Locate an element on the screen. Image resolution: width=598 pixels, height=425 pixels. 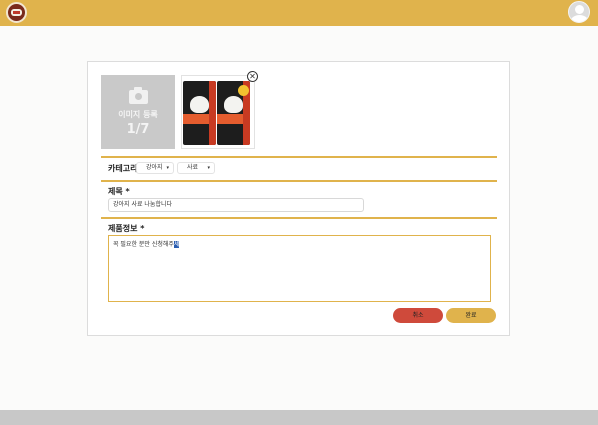
animal-select-value: 강아지 is located at coordinates (154, 167).